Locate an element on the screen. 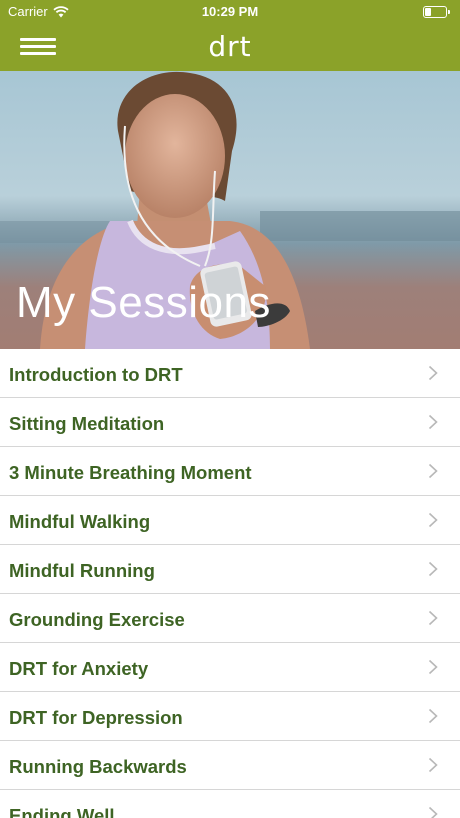 The image size is (460, 818). session-label: Grounding Exercise is located at coordinates (97, 619).